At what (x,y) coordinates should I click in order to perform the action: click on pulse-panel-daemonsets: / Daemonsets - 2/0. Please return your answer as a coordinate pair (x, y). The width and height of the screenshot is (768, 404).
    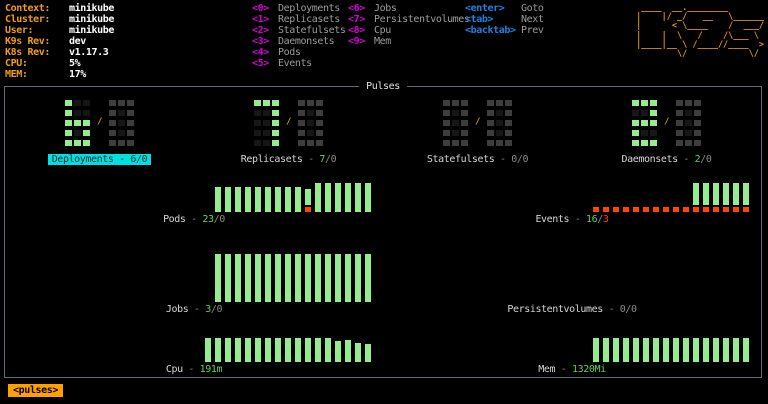
    Looking at the image, I should click on (666, 127).